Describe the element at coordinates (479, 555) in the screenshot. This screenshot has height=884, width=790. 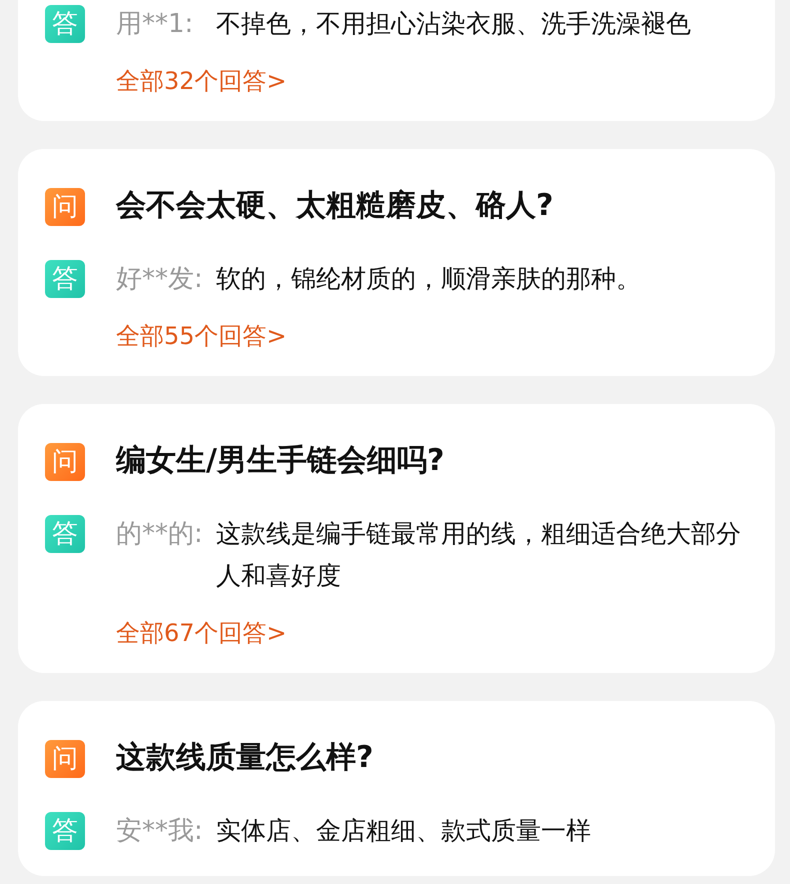
I see `answer-text: 这款线是编手链最常用的线，粗细适合绝大部分人和喜好度` at that location.